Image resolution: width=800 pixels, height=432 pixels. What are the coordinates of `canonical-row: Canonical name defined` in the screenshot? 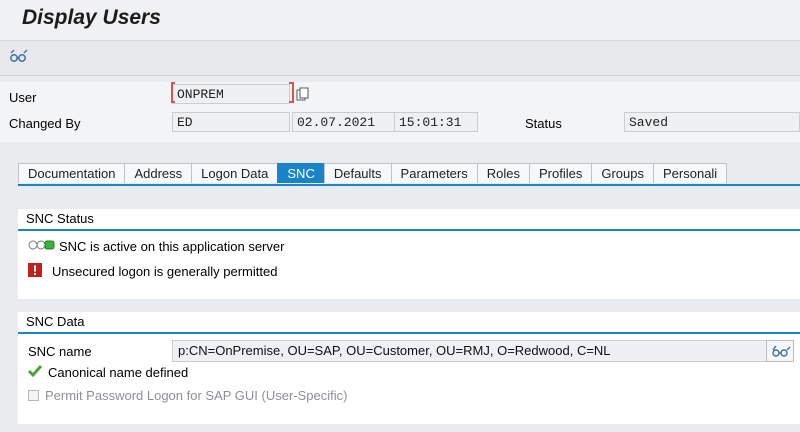 It's located at (108, 372).